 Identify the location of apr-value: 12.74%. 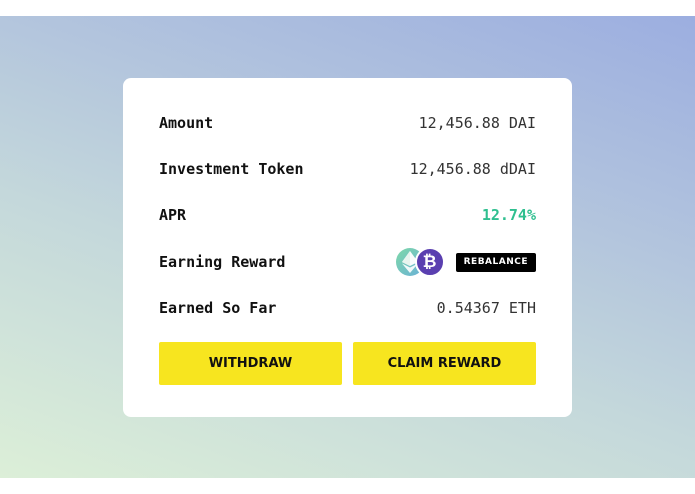
(508, 215).